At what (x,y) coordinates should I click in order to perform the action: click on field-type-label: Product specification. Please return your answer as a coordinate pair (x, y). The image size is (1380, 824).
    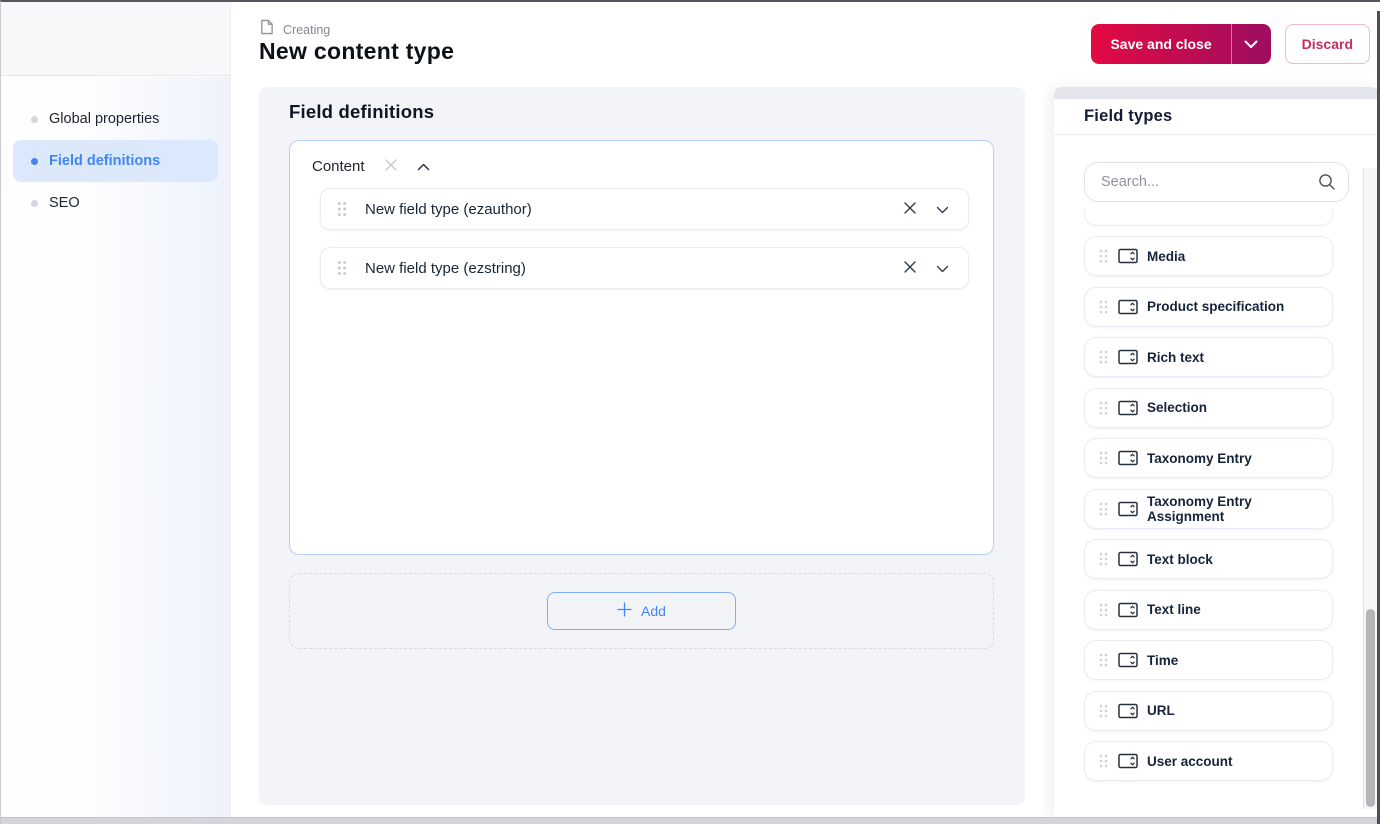
    Looking at the image, I should click on (1216, 306).